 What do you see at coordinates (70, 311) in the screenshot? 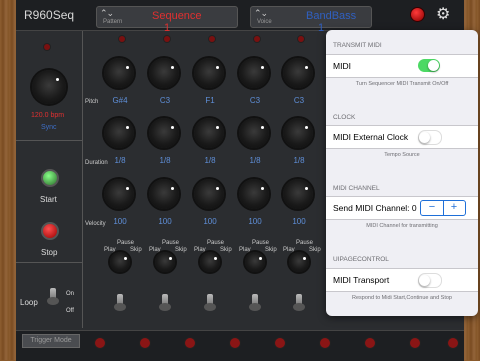
I see `loop-off-label: Off` at bounding box center [70, 311].